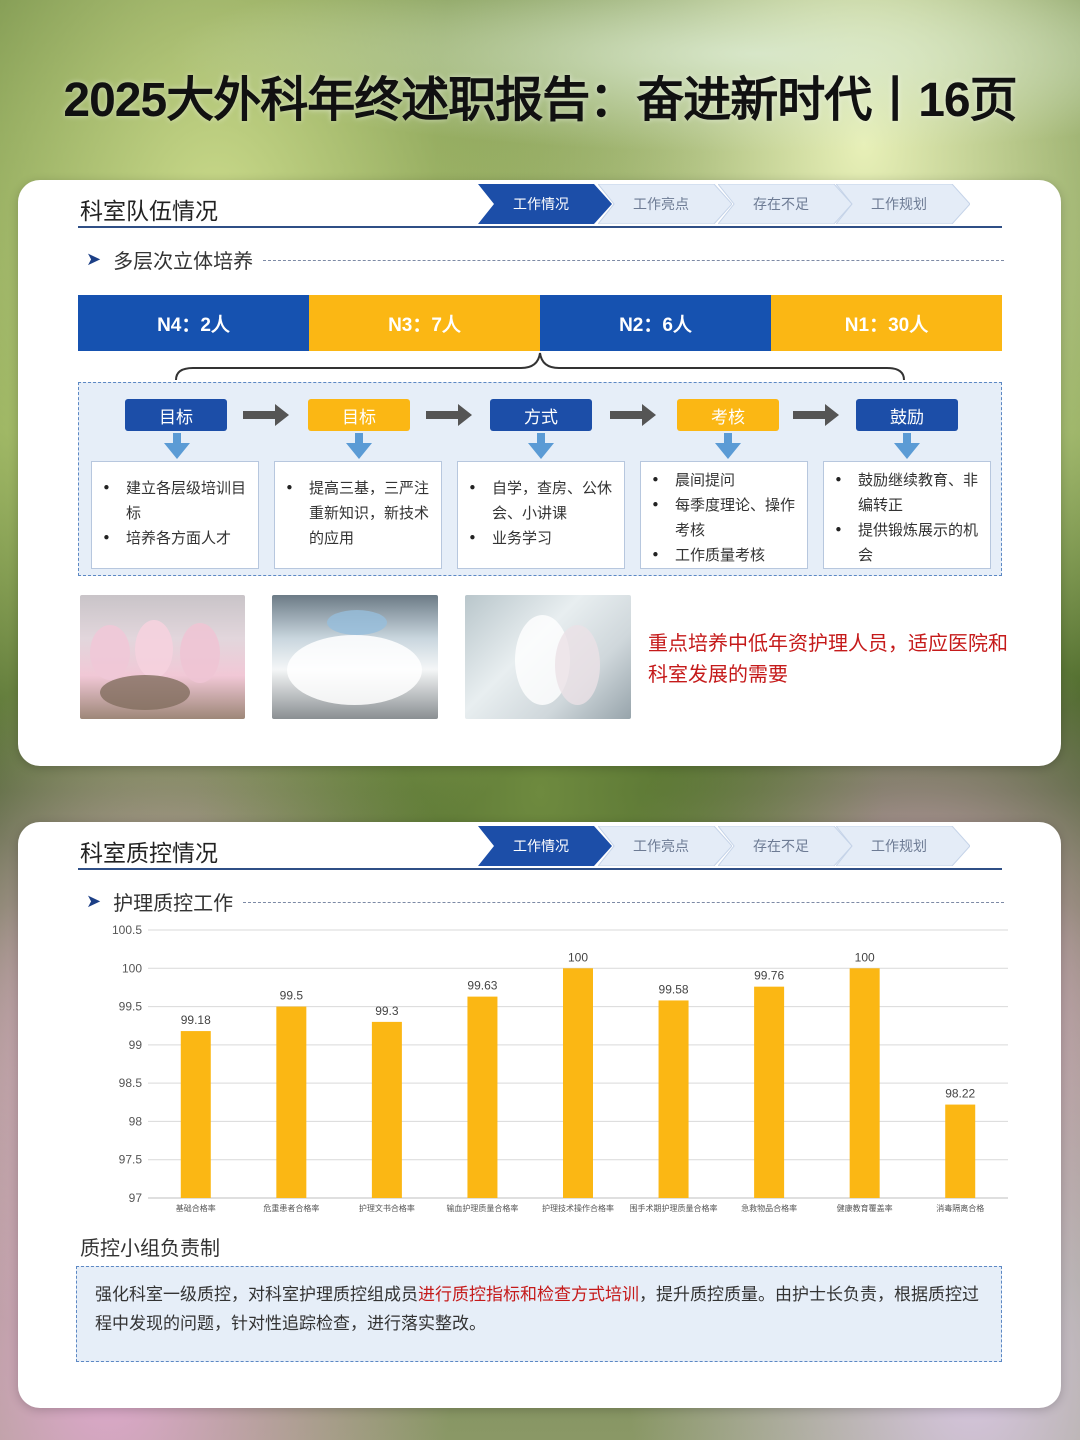  What do you see at coordinates (94, 259) in the screenshot?
I see `chevron-right-icon: ➤` at bounding box center [94, 259].